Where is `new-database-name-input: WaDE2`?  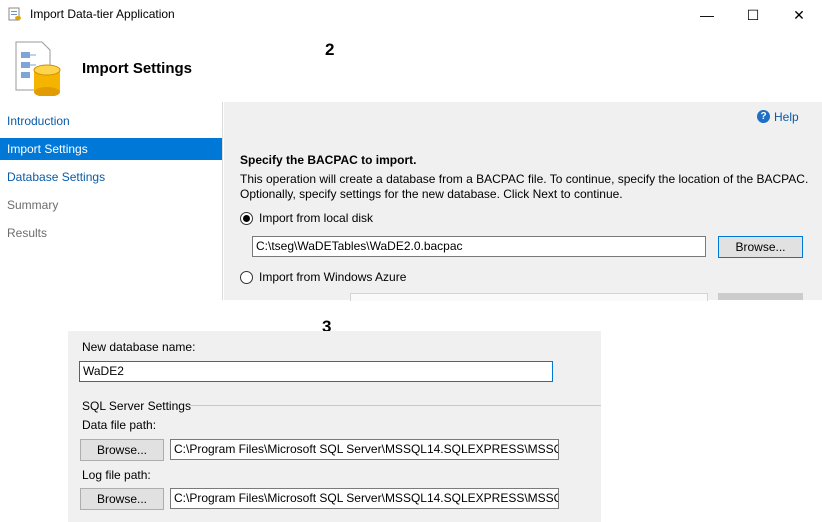 new-database-name-input: WaDE2 is located at coordinates (316, 371).